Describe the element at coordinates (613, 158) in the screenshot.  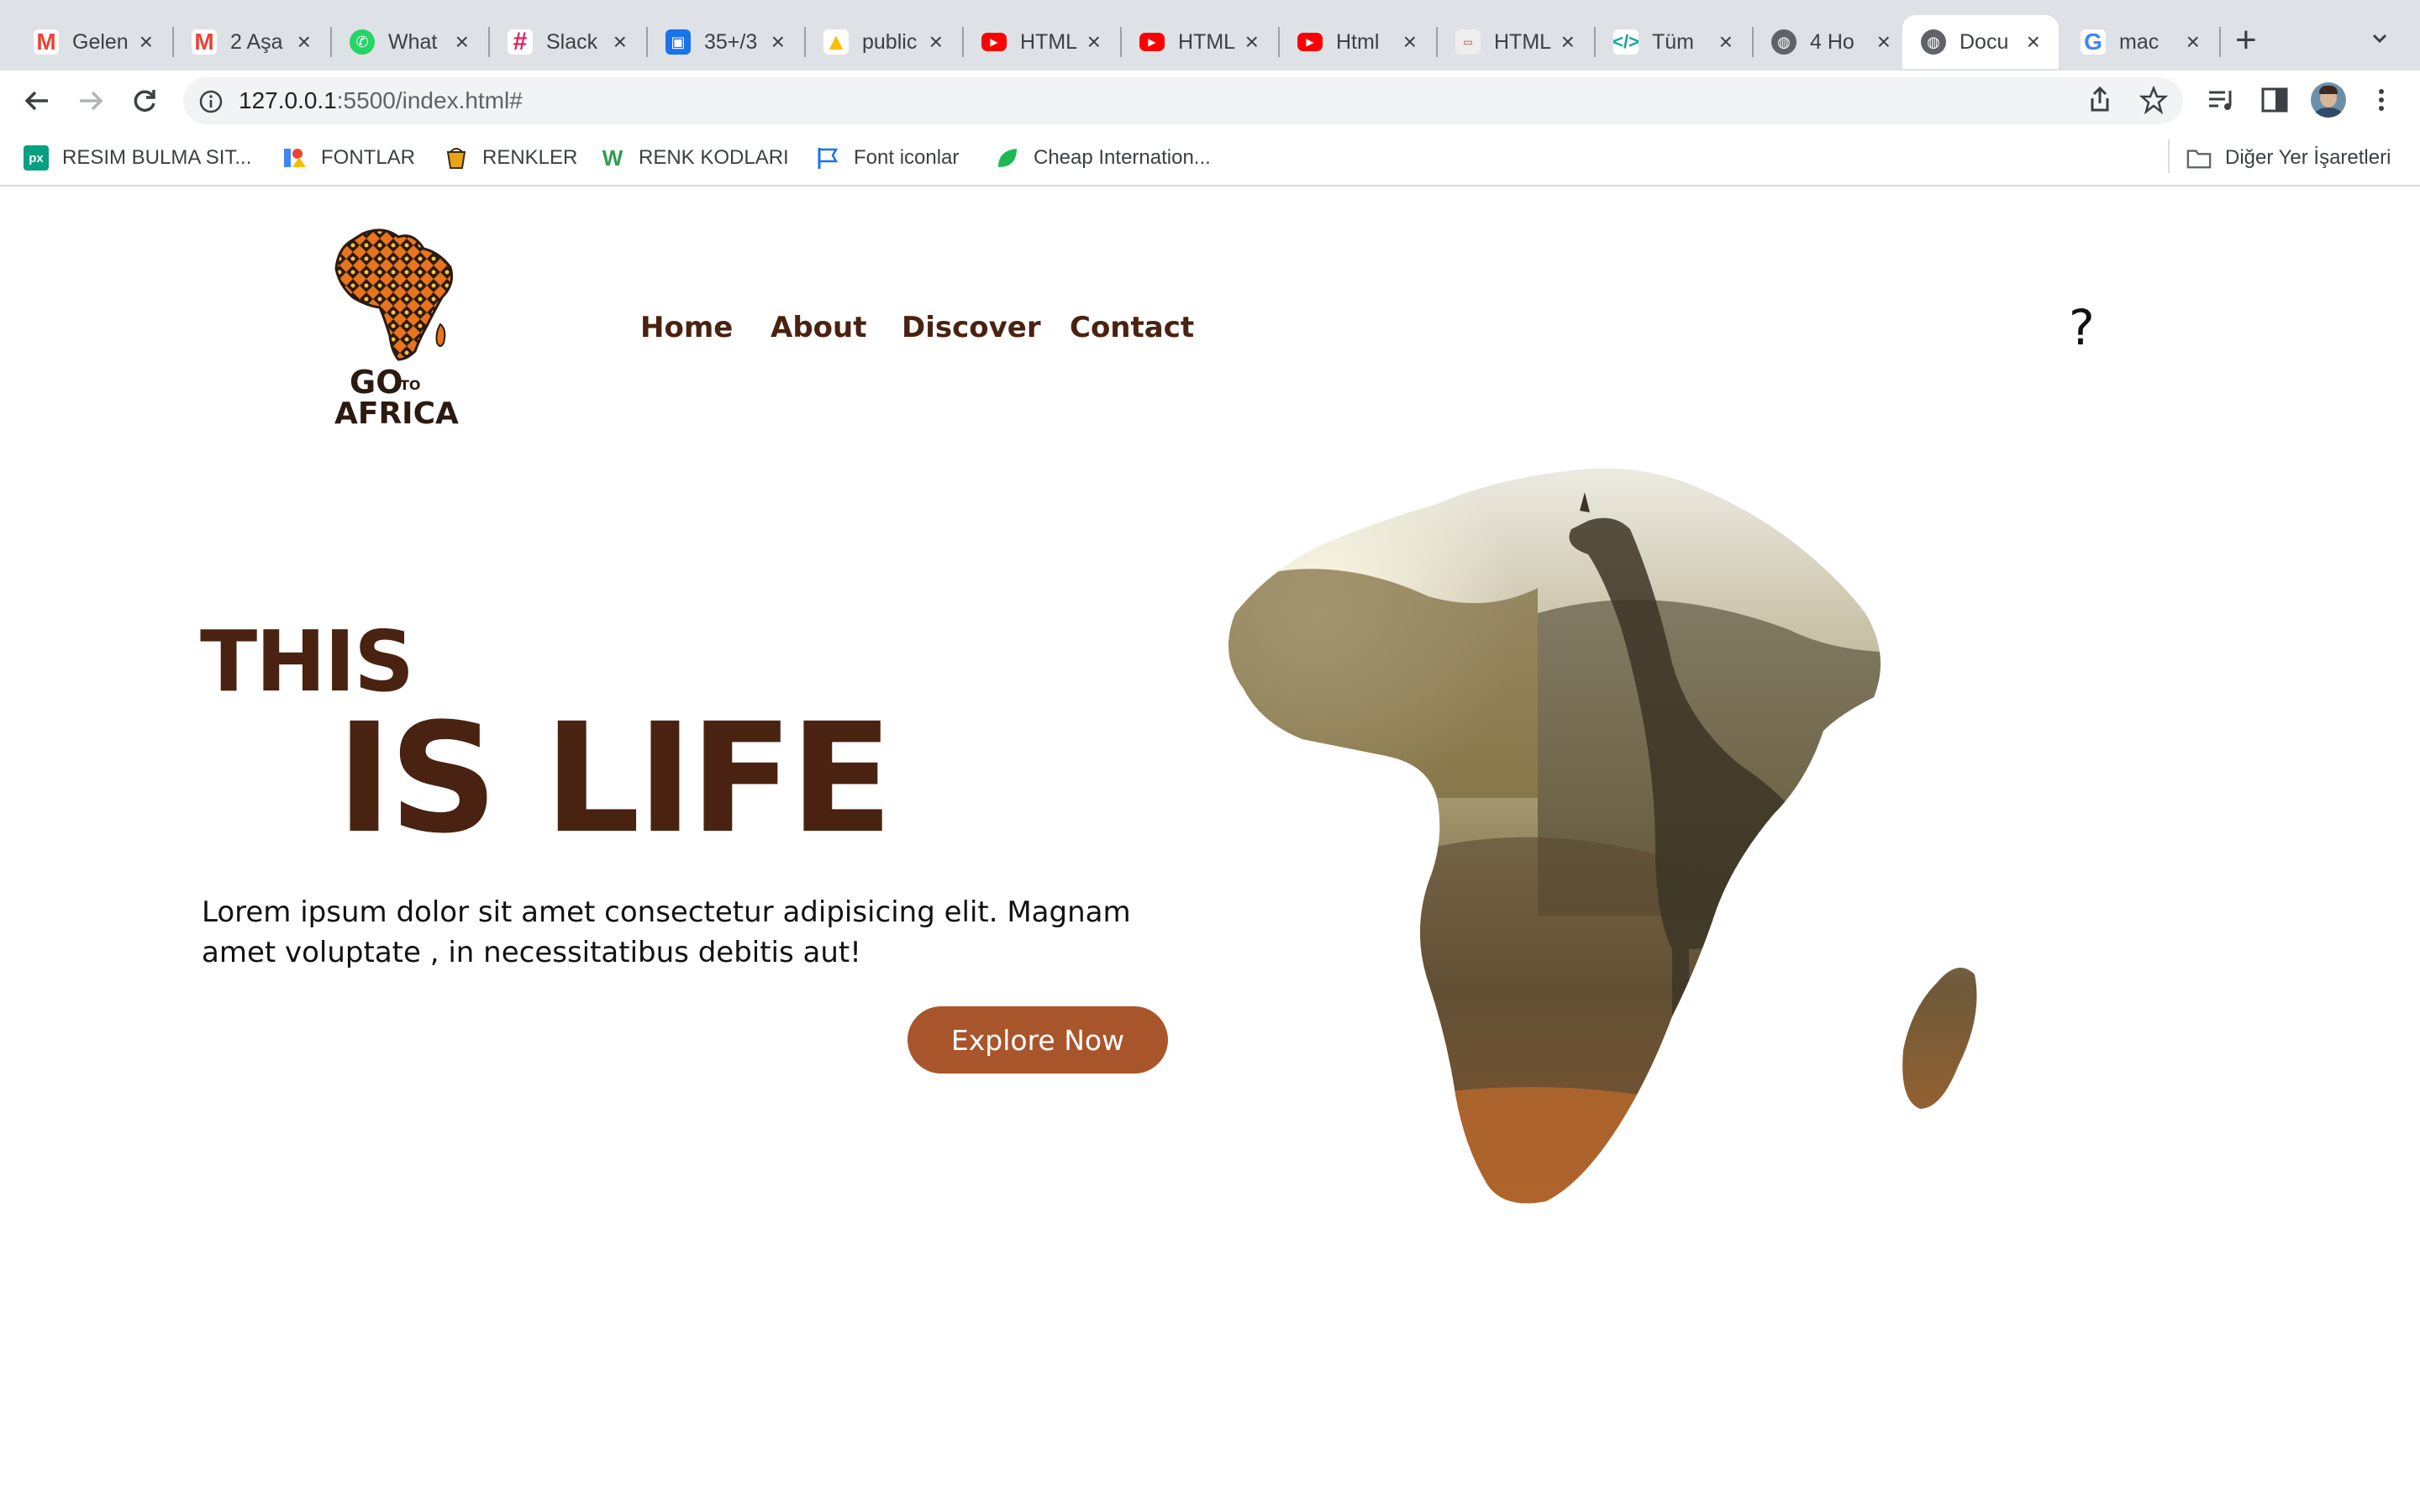
I see `w-icon: W` at that location.